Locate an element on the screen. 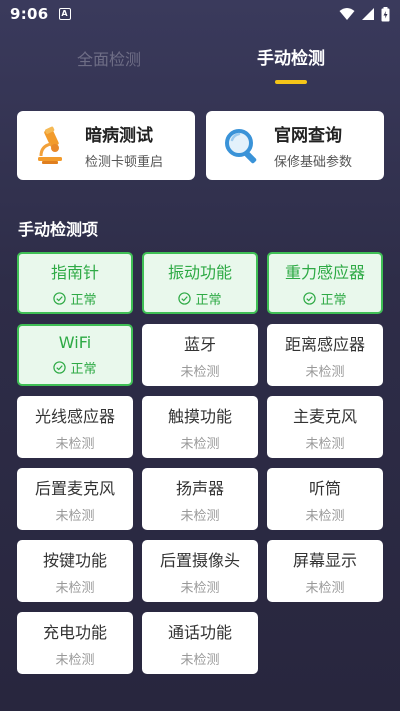  check-item-name: WiFi is located at coordinates (75, 342).